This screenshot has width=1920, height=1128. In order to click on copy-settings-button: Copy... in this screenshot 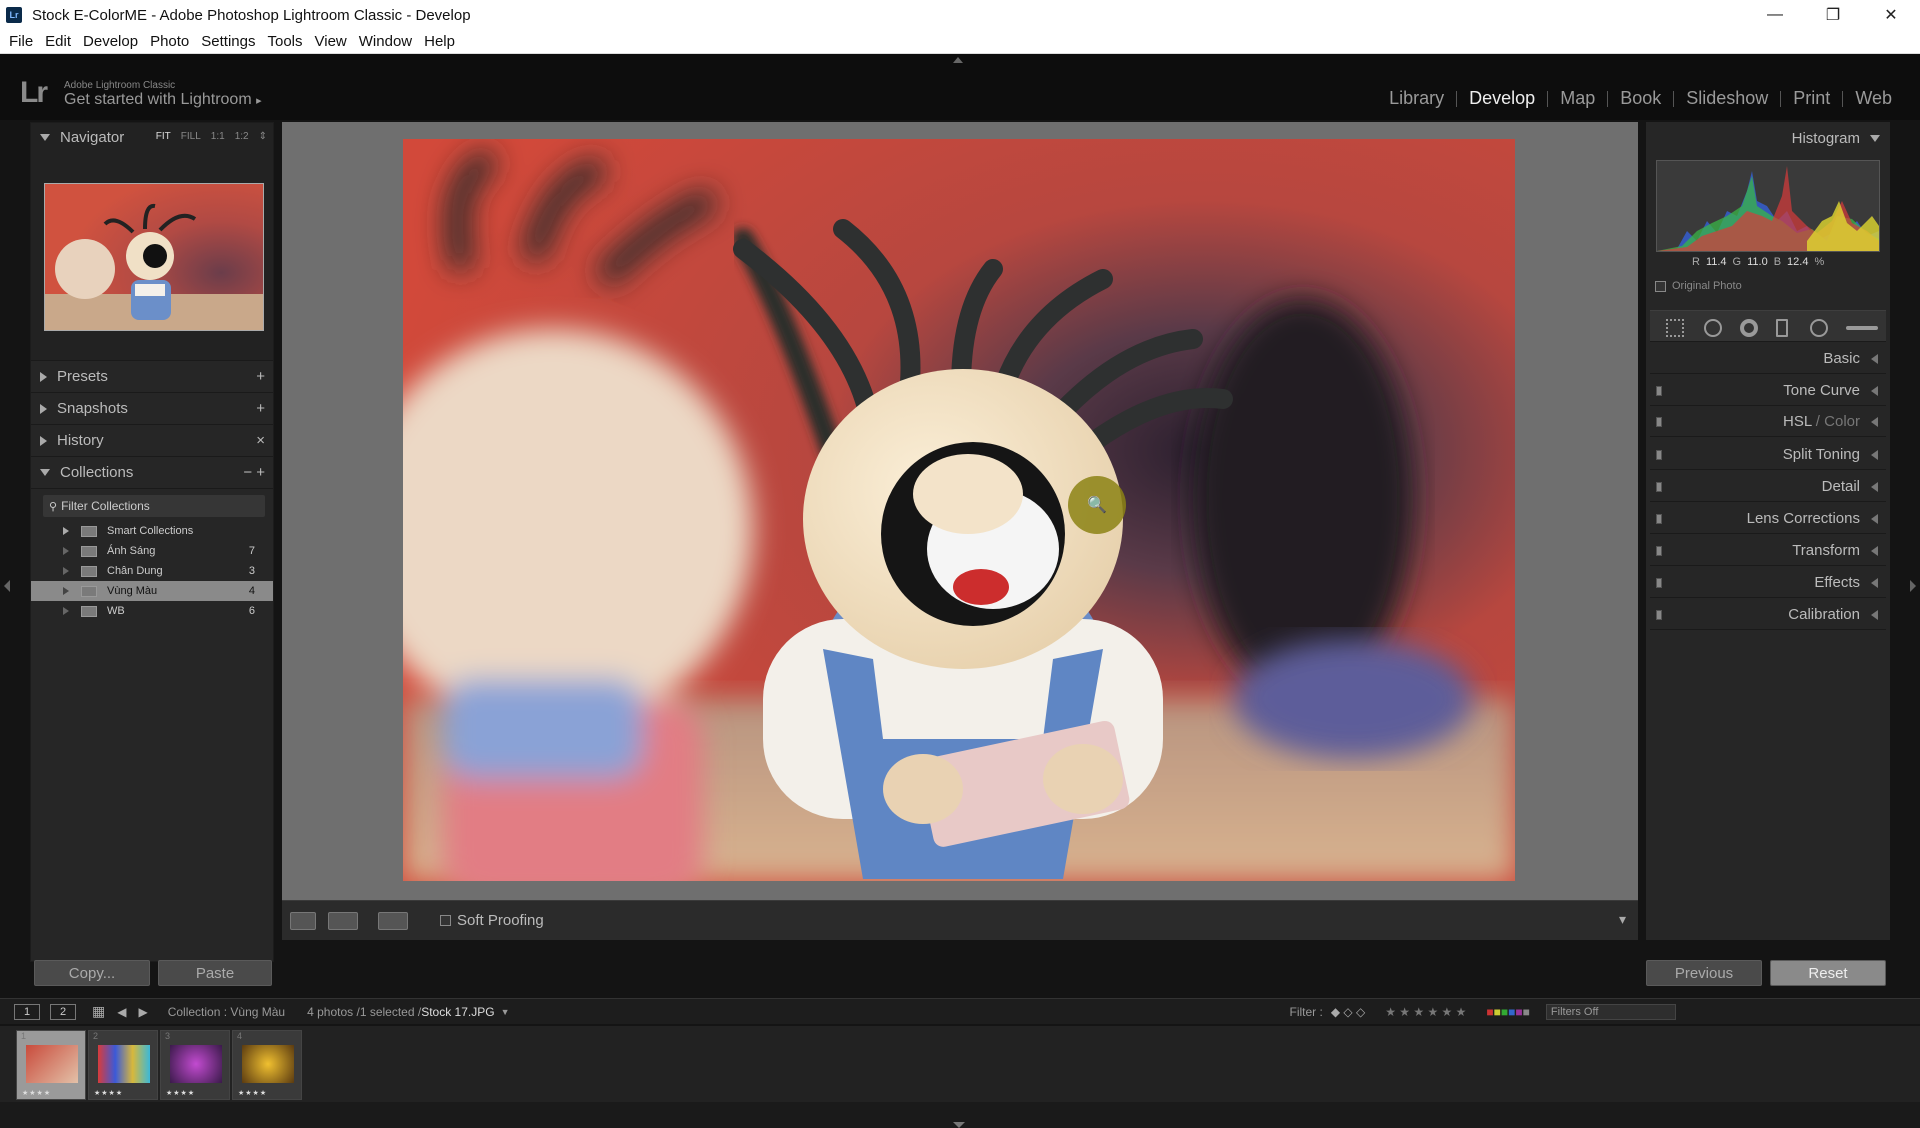, I will do `click(92, 973)`.